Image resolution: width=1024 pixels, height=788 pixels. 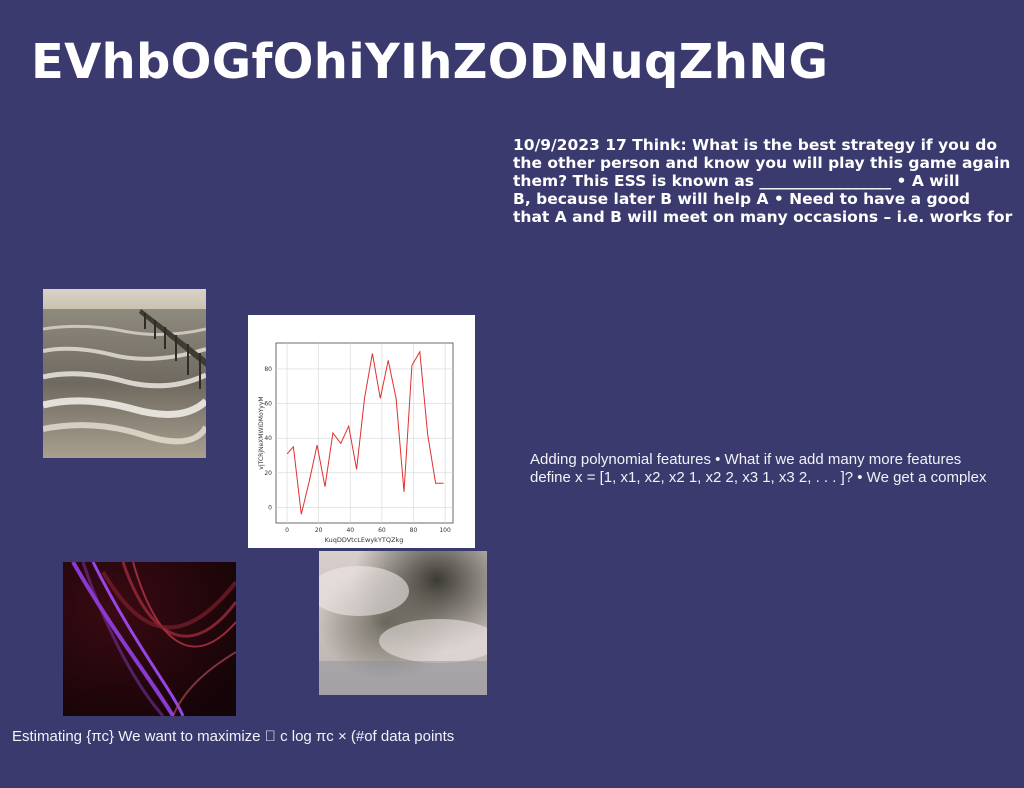 I want to click on pier-sea-photo, so click(x=124, y=373).